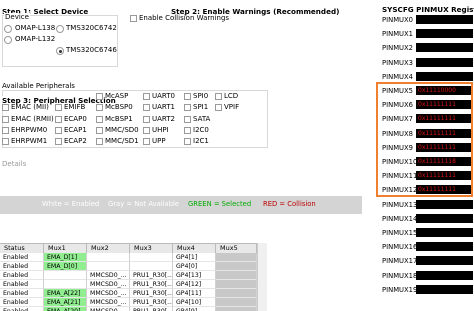 This screenshot has width=474, height=311. I want to click on checkbox-ecap1, so click(58, 130).